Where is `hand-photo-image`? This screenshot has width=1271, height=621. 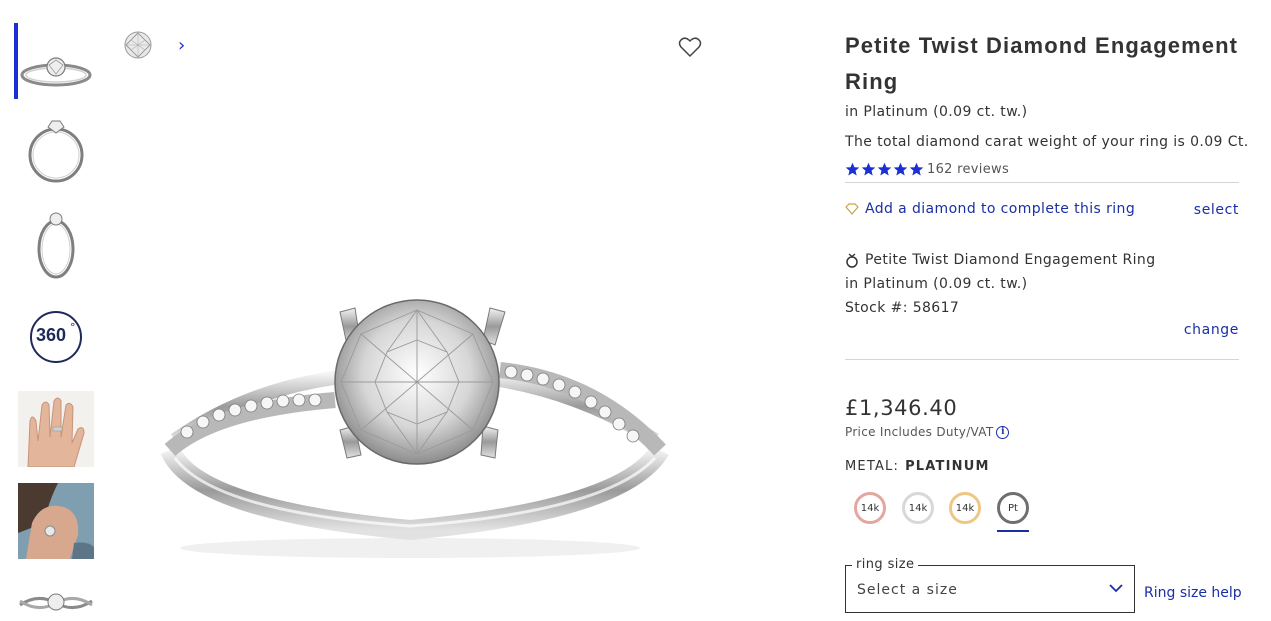
hand-photo-image is located at coordinates (56, 429).